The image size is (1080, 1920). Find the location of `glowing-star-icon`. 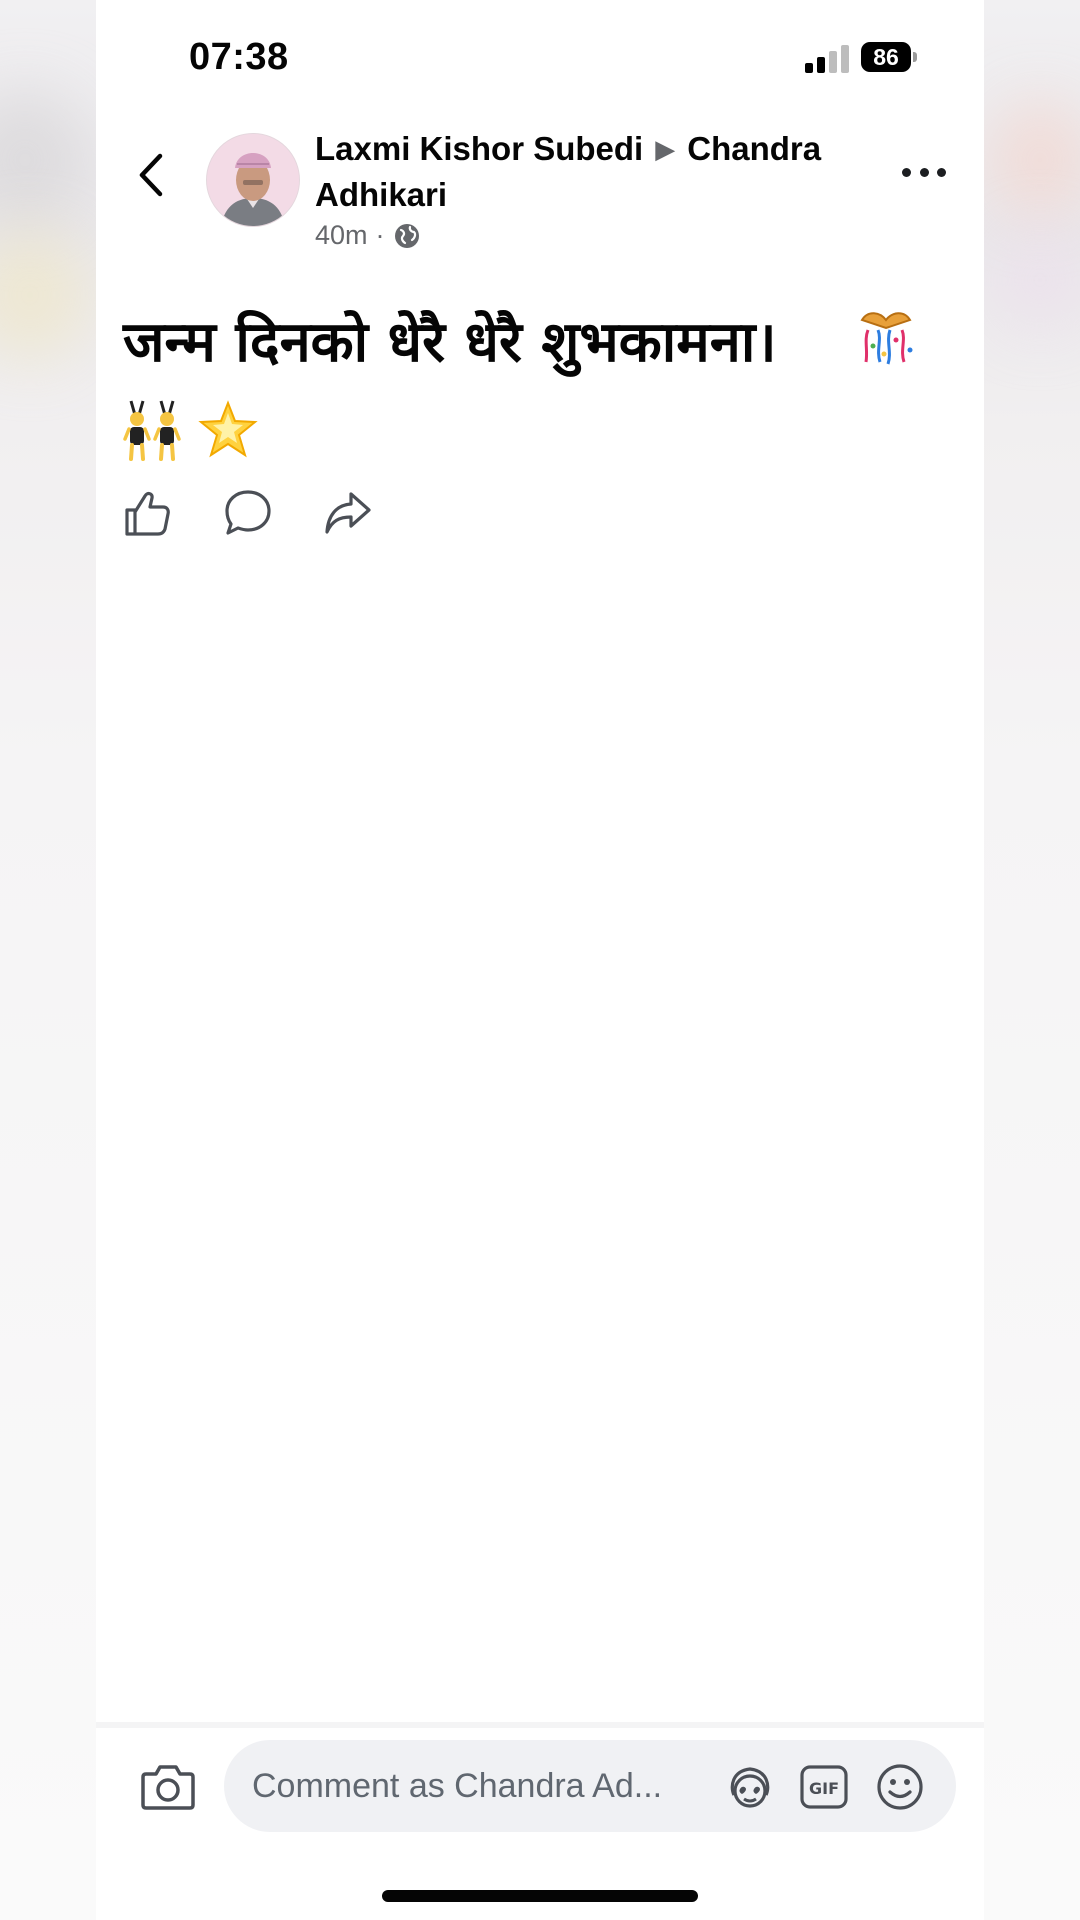

glowing-star-icon is located at coordinates (228, 429).